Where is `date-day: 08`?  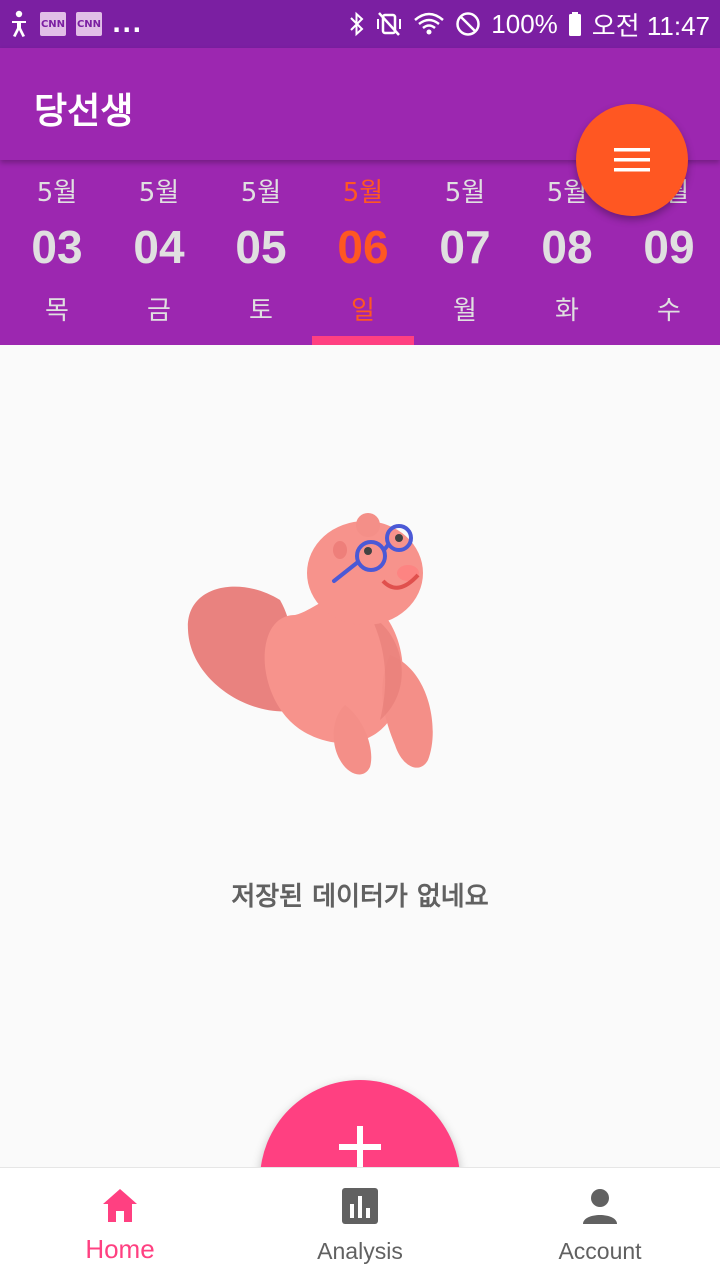
date-day: 08 is located at coordinates (567, 247).